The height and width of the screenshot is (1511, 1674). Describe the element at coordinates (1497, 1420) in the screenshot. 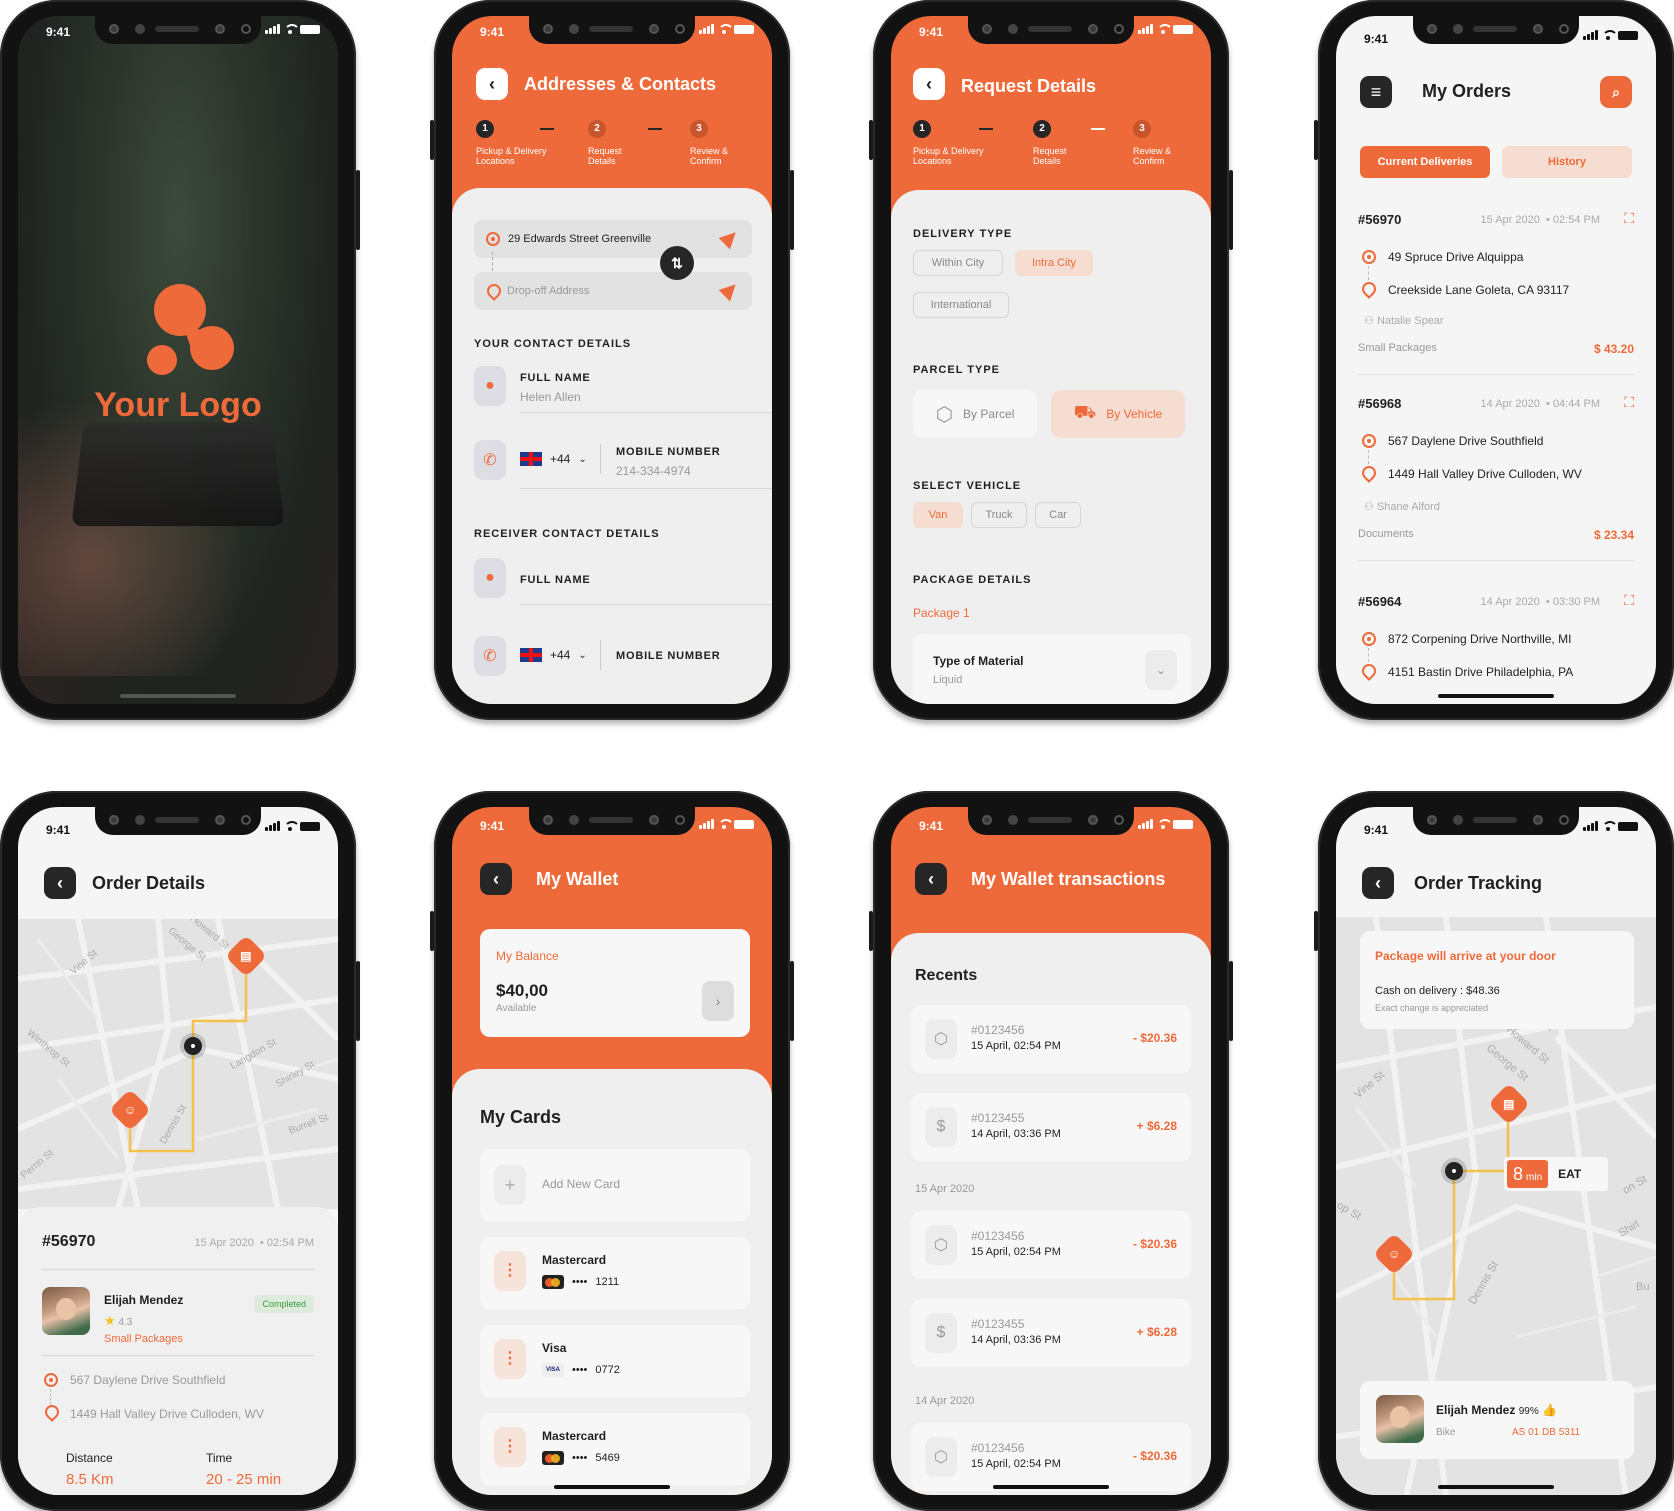

I see `driver-card: Elijah Mendez 99% 👍 Bike AS 01 DB 5311` at that location.